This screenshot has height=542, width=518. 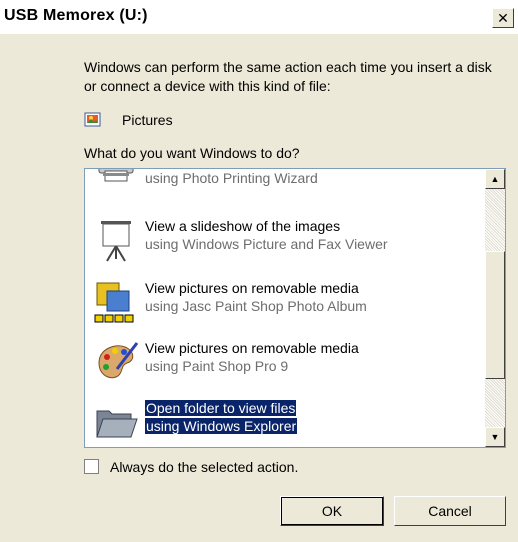 I want to click on close-icon: ✕, so click(x=503, y=18).